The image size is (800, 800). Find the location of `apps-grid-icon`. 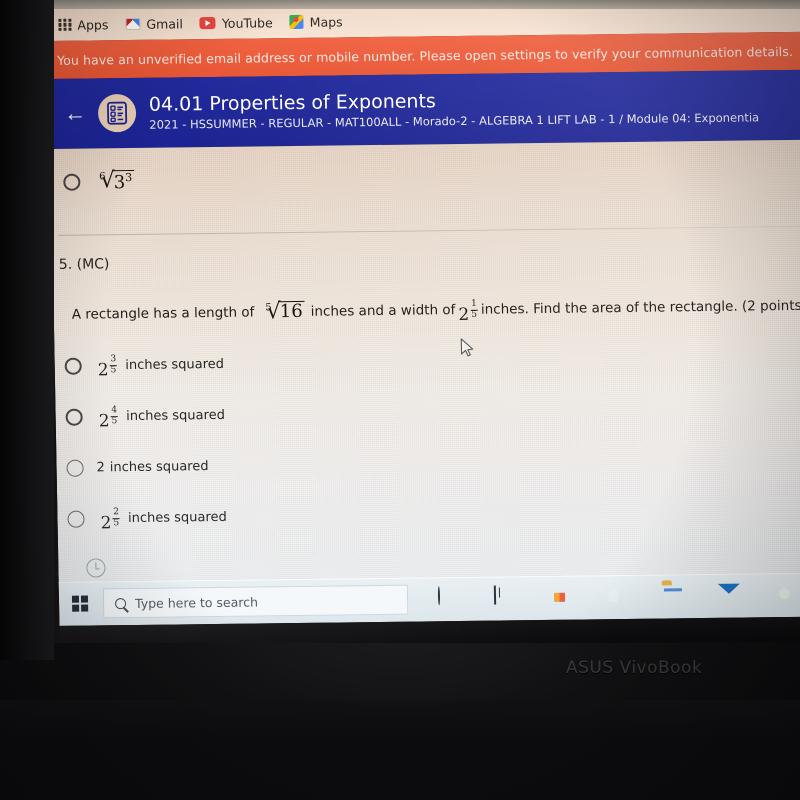

apps-grid-icon is located at coordinates (65, 25).